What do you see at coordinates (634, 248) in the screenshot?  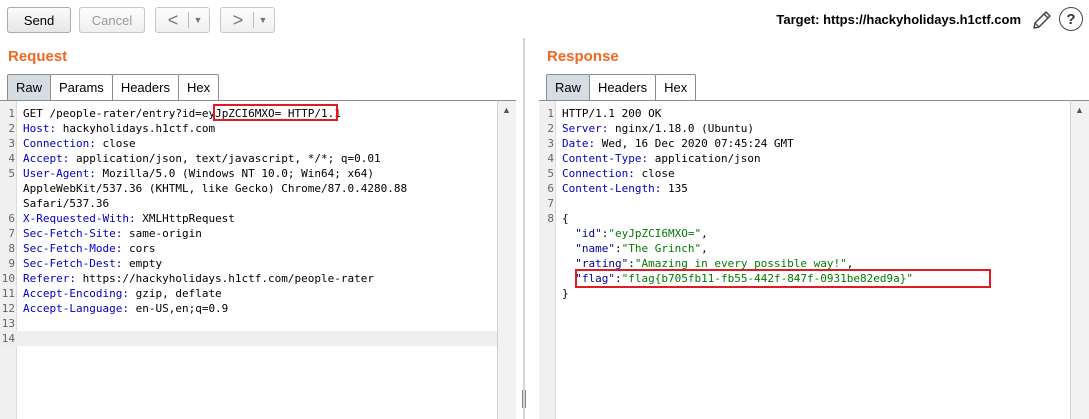 I see `line-content: "name":"The Grinch",` at bounding box center [634, 248].